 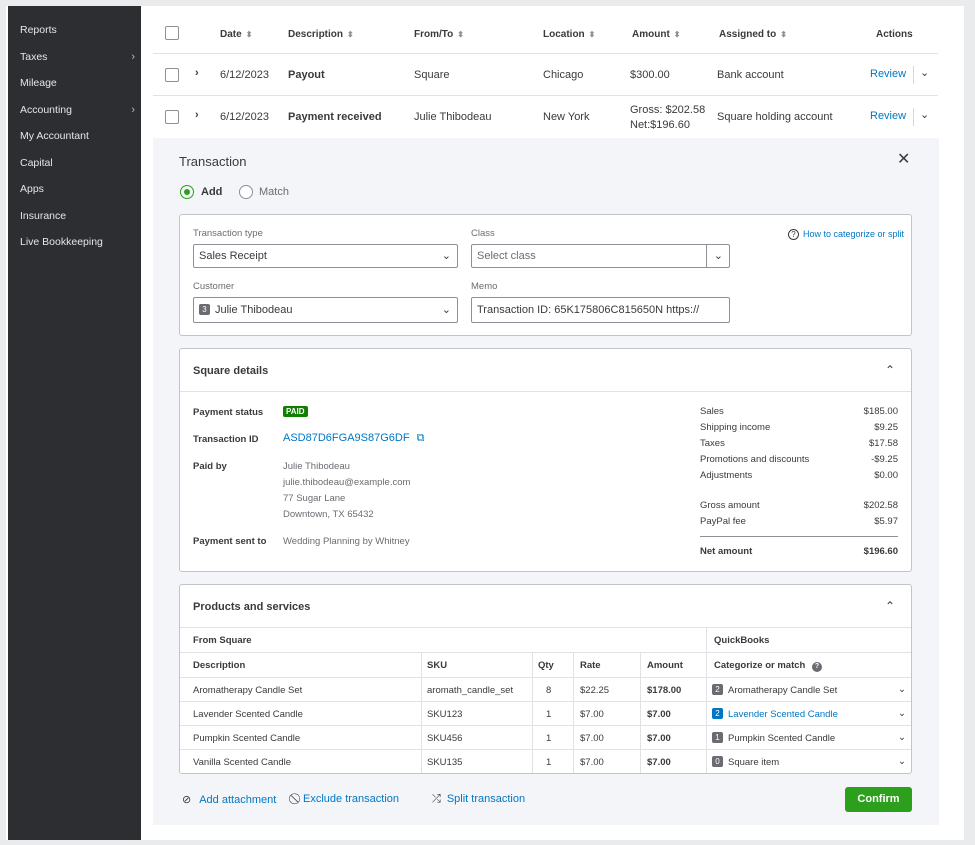 What do you see at coordinates (228, 412) in the screenshot?
I see `payment-status-label: Payment status` at bounding box center [228, 412].